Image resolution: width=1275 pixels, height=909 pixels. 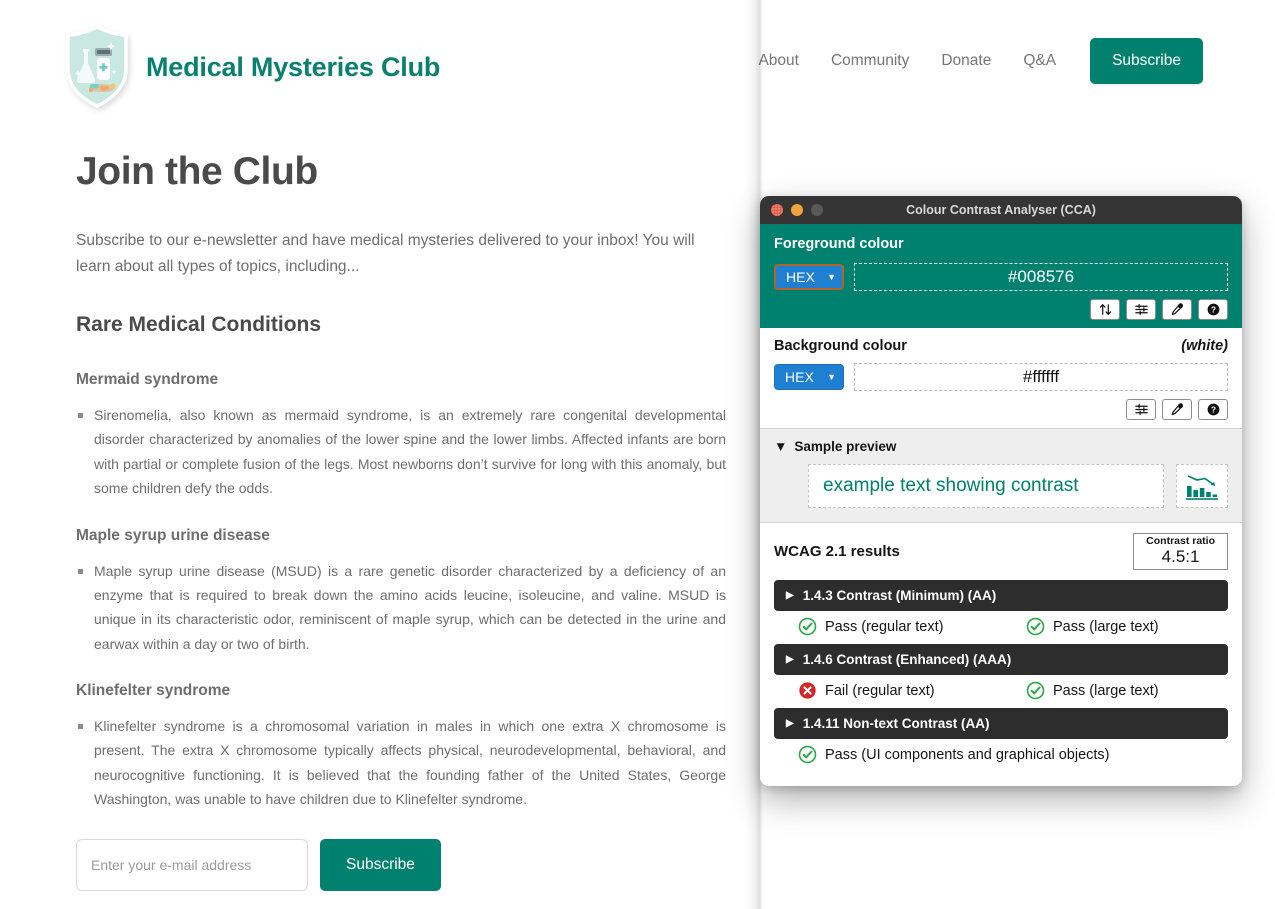 What do you see at coordinates (896, 724) in the screenshot?
I see `criterion-label: 1.4.11 Non-text Contrast (AA)` at bounding box center [896, 724].